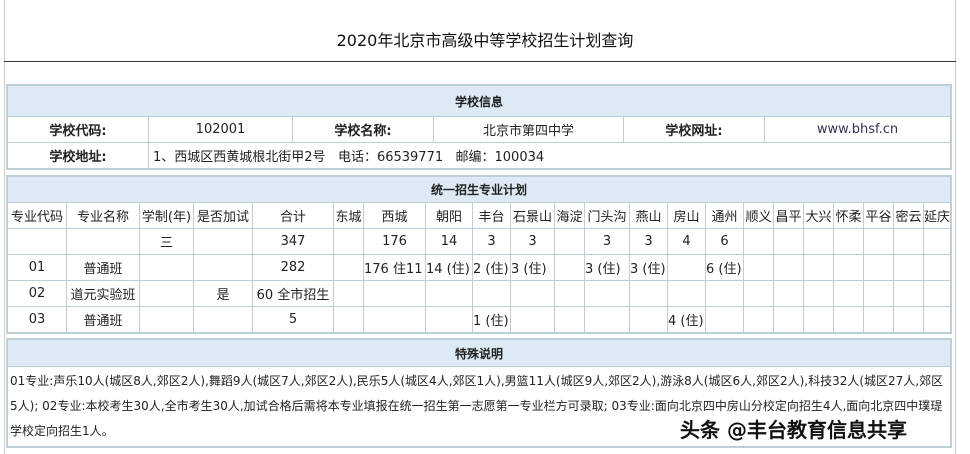 This screenshot has height=454, width=970. I want to click on table-cell: 3 (住), so click(648, 267).